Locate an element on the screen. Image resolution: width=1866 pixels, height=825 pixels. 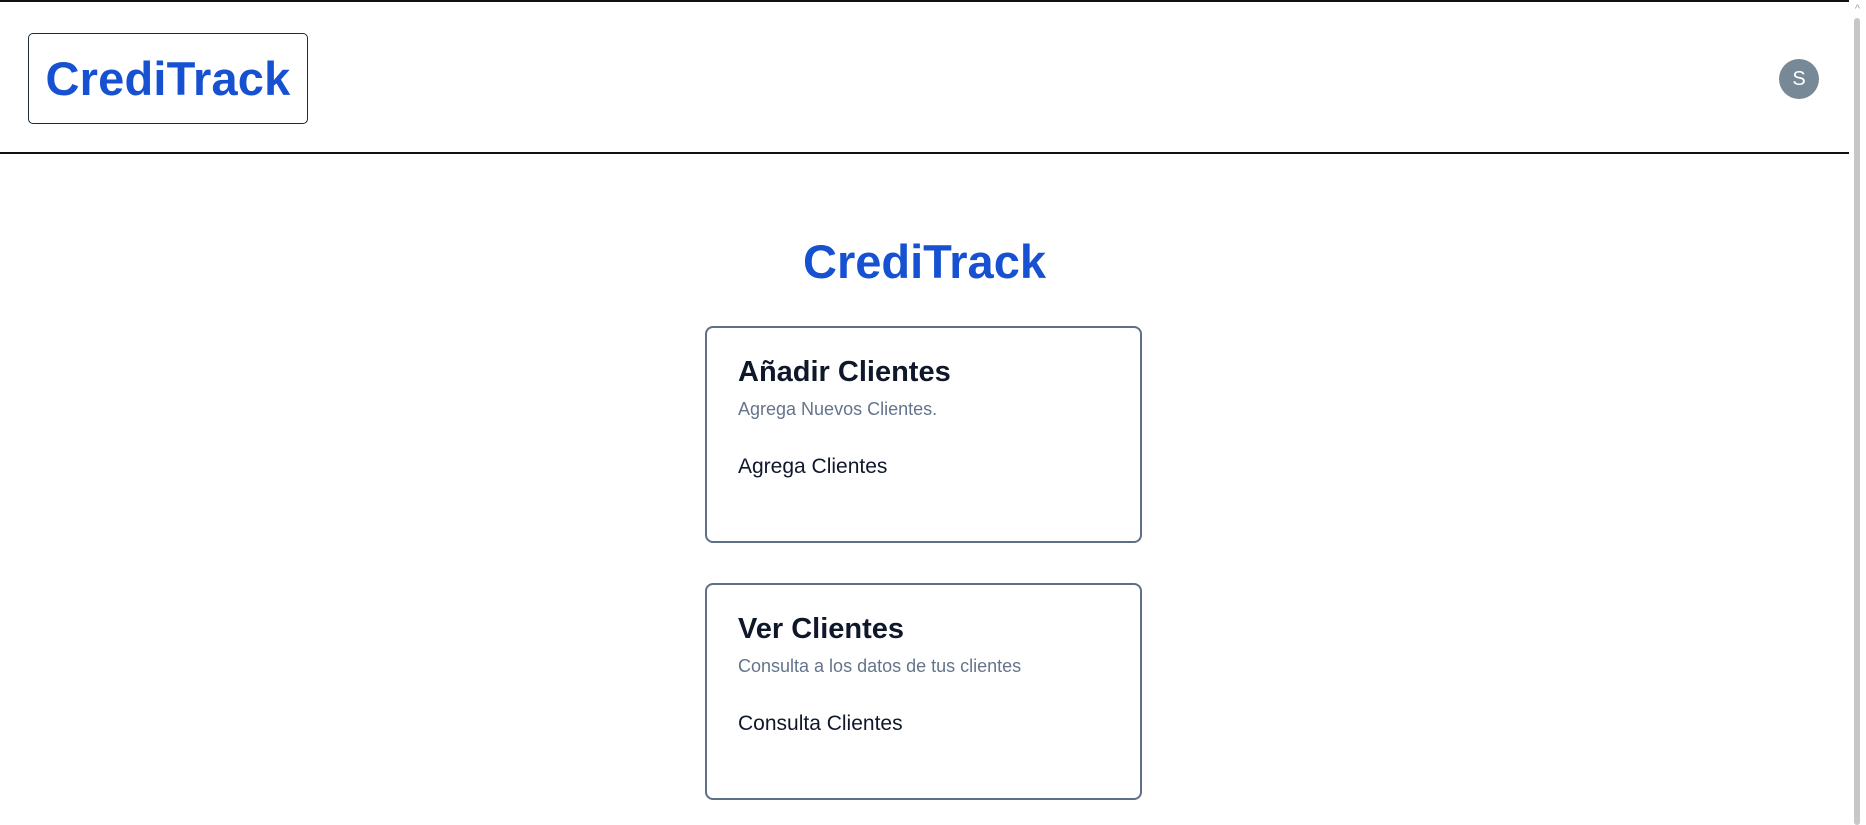
logo-text: CrediTrack is located at coordinates (168, 78).